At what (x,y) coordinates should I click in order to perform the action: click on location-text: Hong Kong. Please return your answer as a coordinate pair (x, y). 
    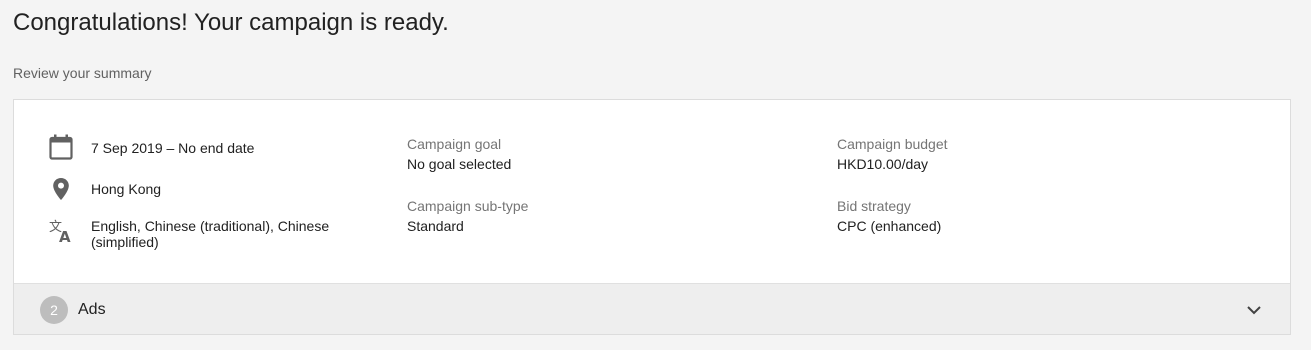
    Looking at the image, I should click on (126, 189).